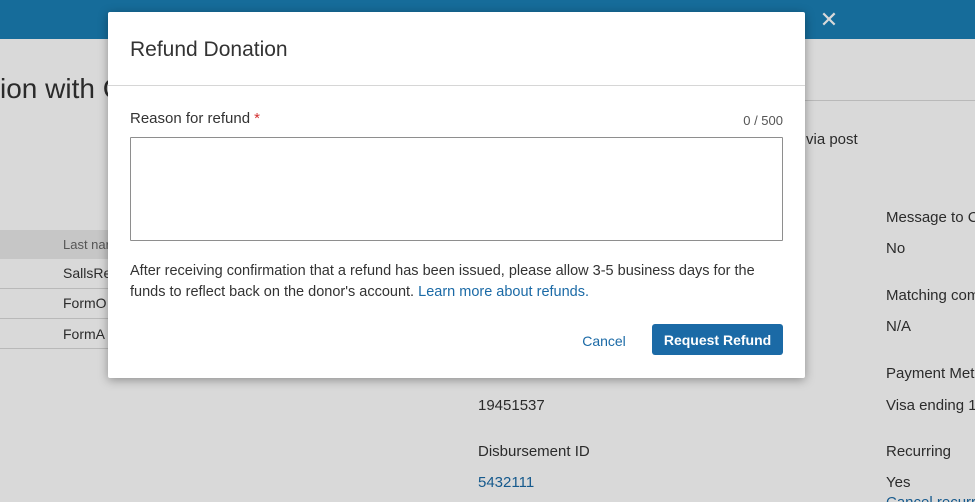  What do you see at coordinates (604, 341) in the screenshot?
I see `cancel-button: Cancel` at bounding box center [604, 341].